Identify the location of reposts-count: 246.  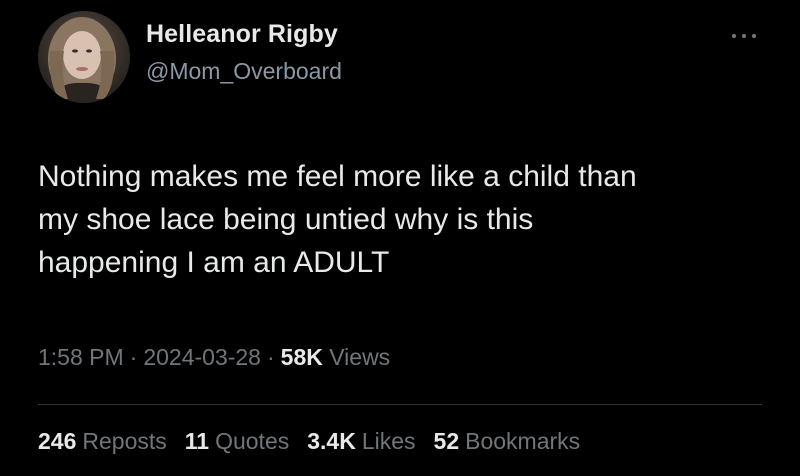
(57, 441).